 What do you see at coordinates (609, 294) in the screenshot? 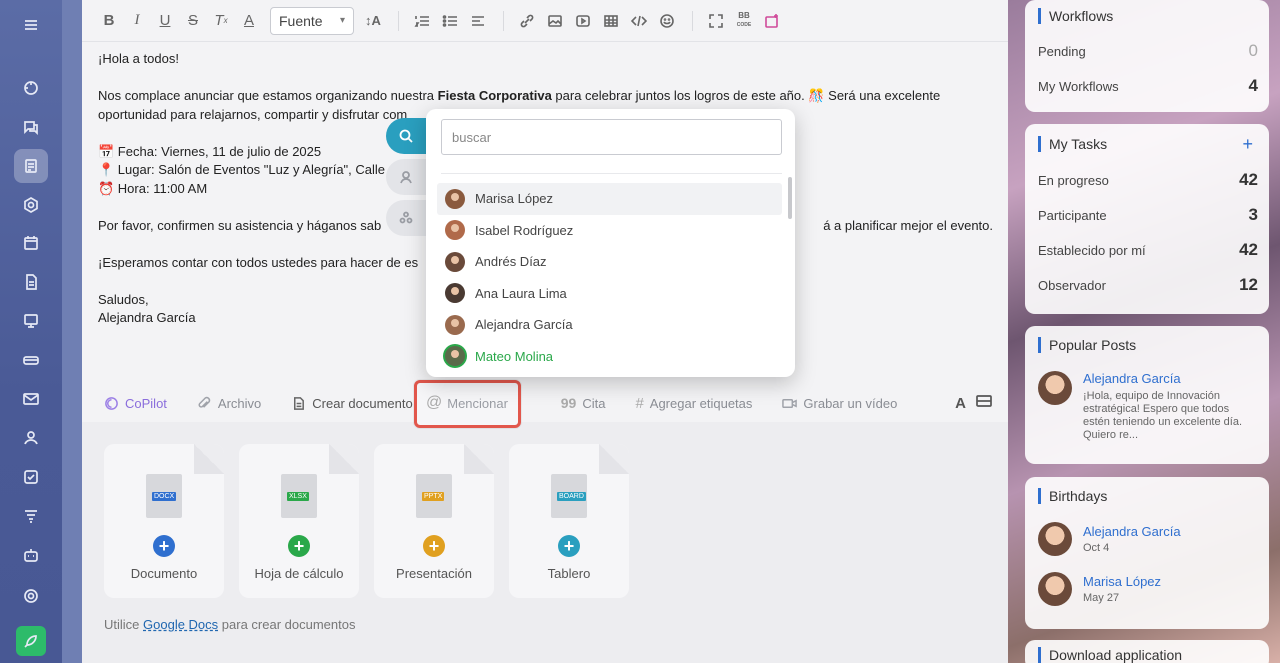
I see `user-list-item: Ana Laura Lima` at bounding box center [609, 294].